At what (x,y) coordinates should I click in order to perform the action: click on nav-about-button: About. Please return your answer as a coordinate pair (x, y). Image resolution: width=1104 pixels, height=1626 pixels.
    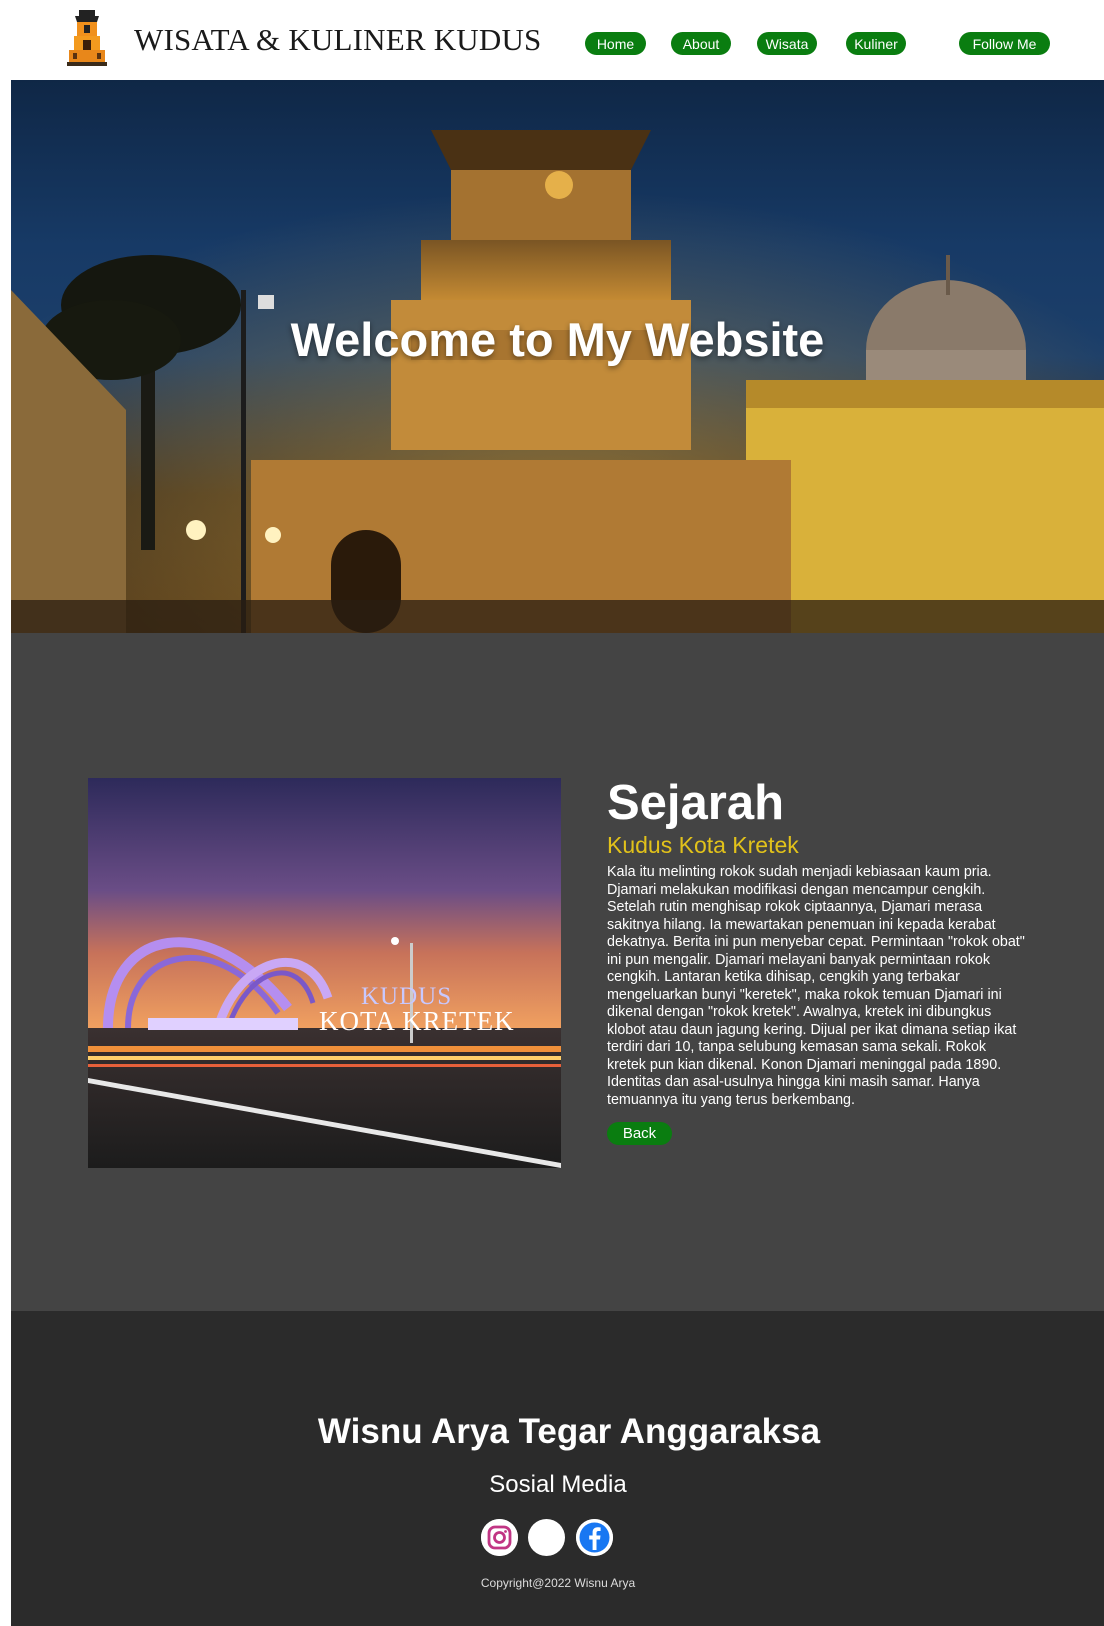
    Looking at the image, I should click on (701, 43).